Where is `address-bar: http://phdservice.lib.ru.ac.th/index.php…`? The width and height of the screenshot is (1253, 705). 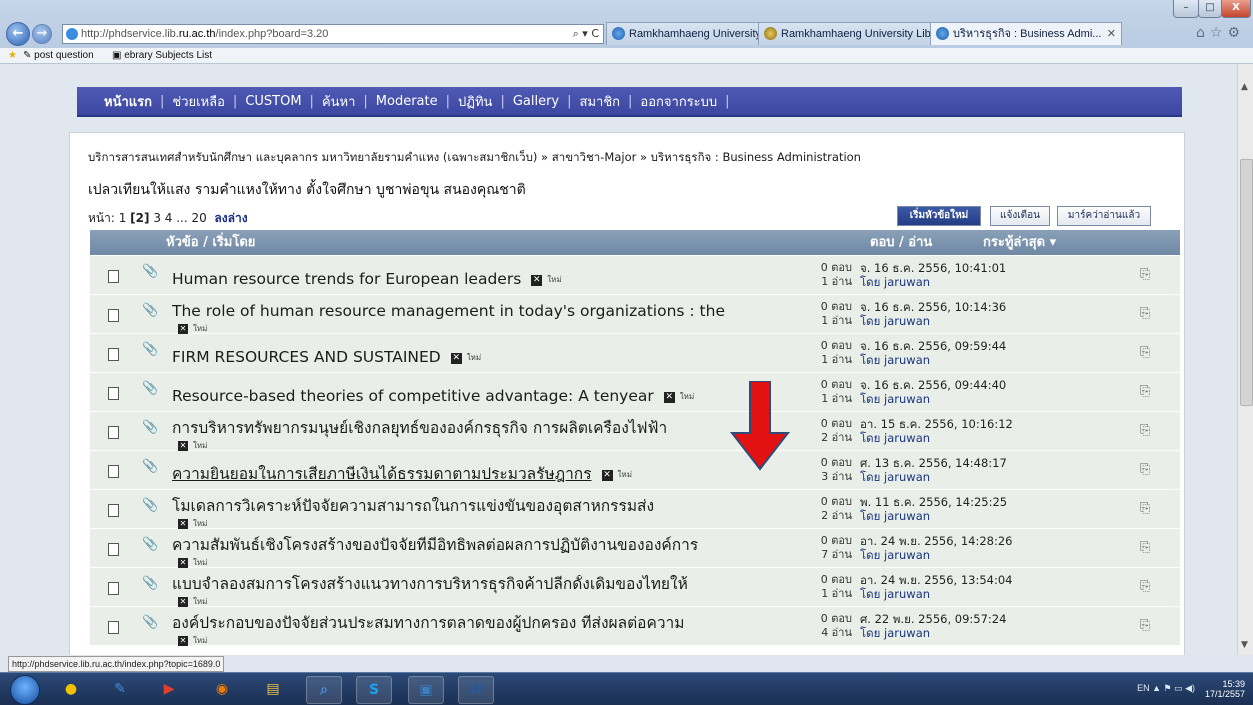
address-bar: http://phdservice.lib.ru.ac.th/index.php… is located at coordinates (333, 34).